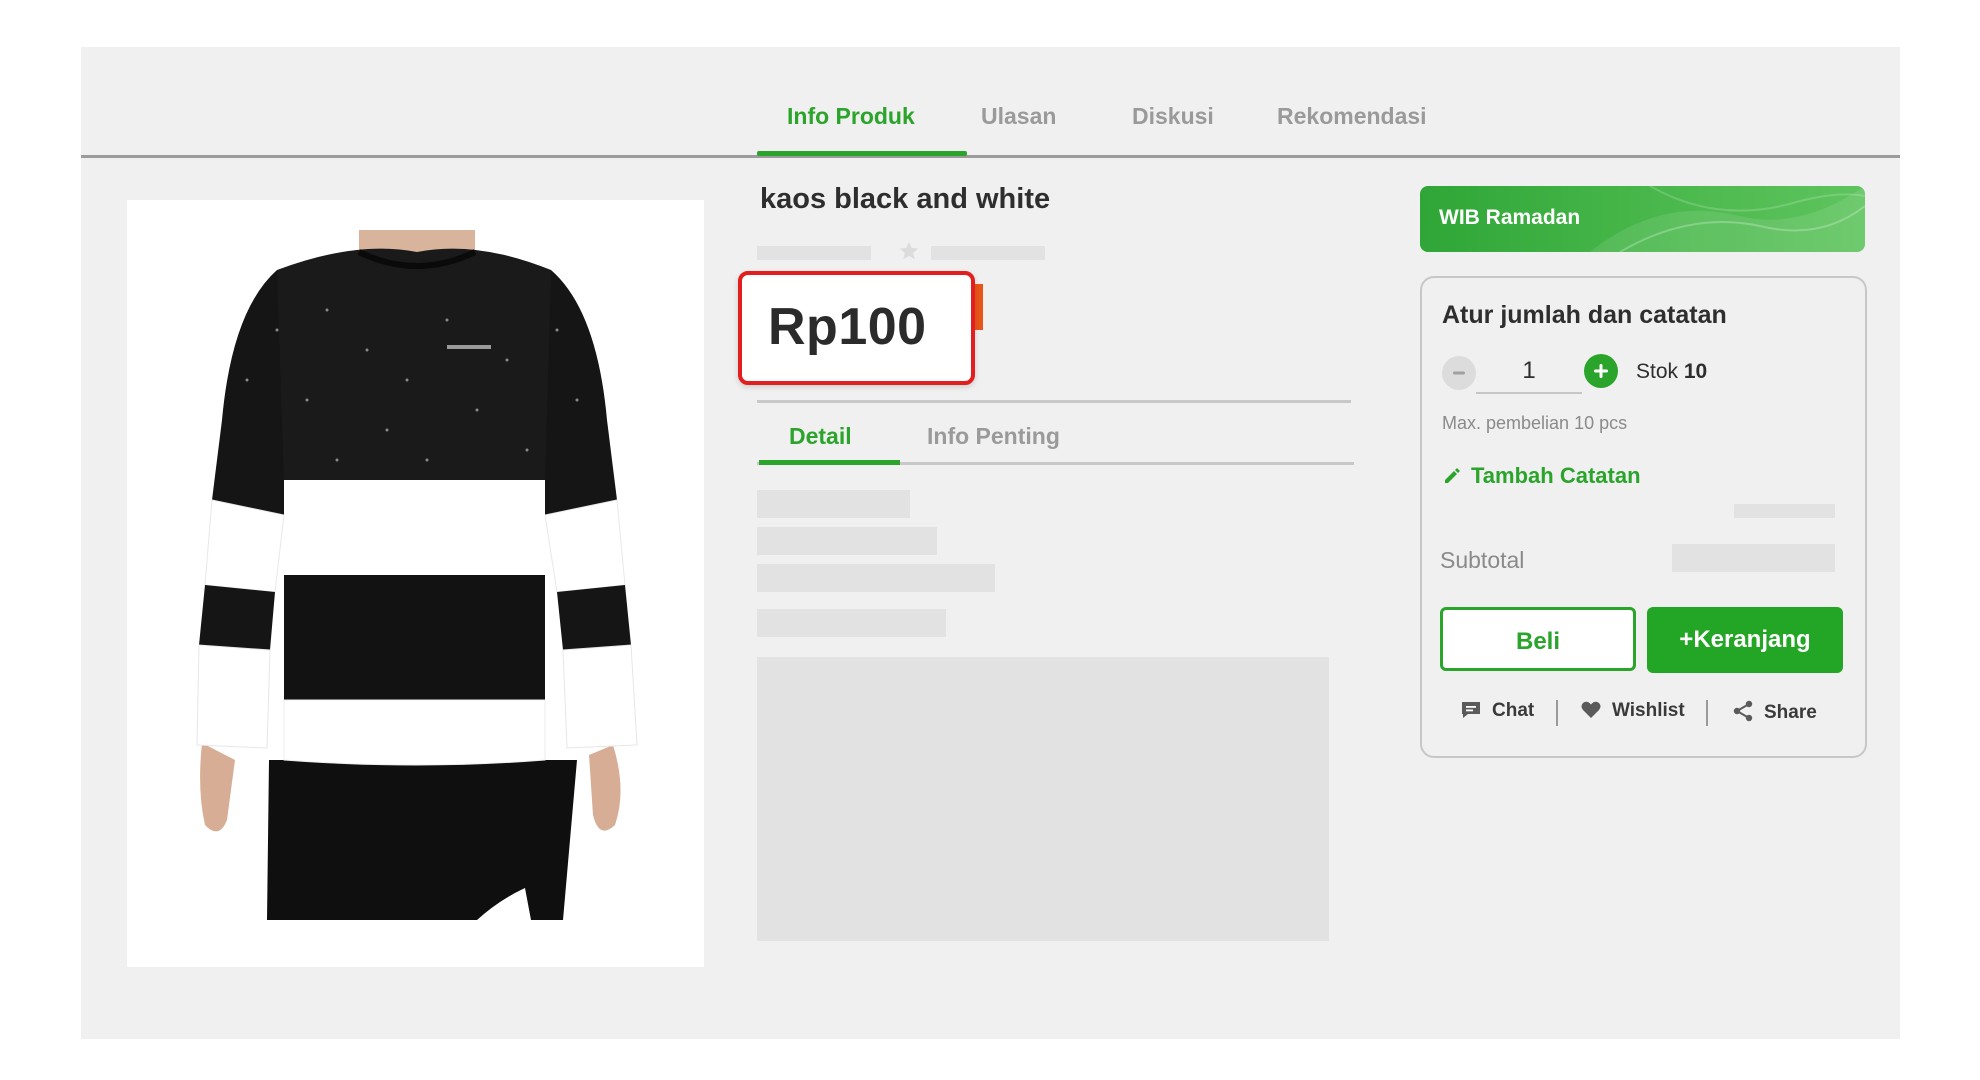 The height and width of the screenshot is (1080, 1980). I want to click on stock-label: Stok, so click(1657, 371).